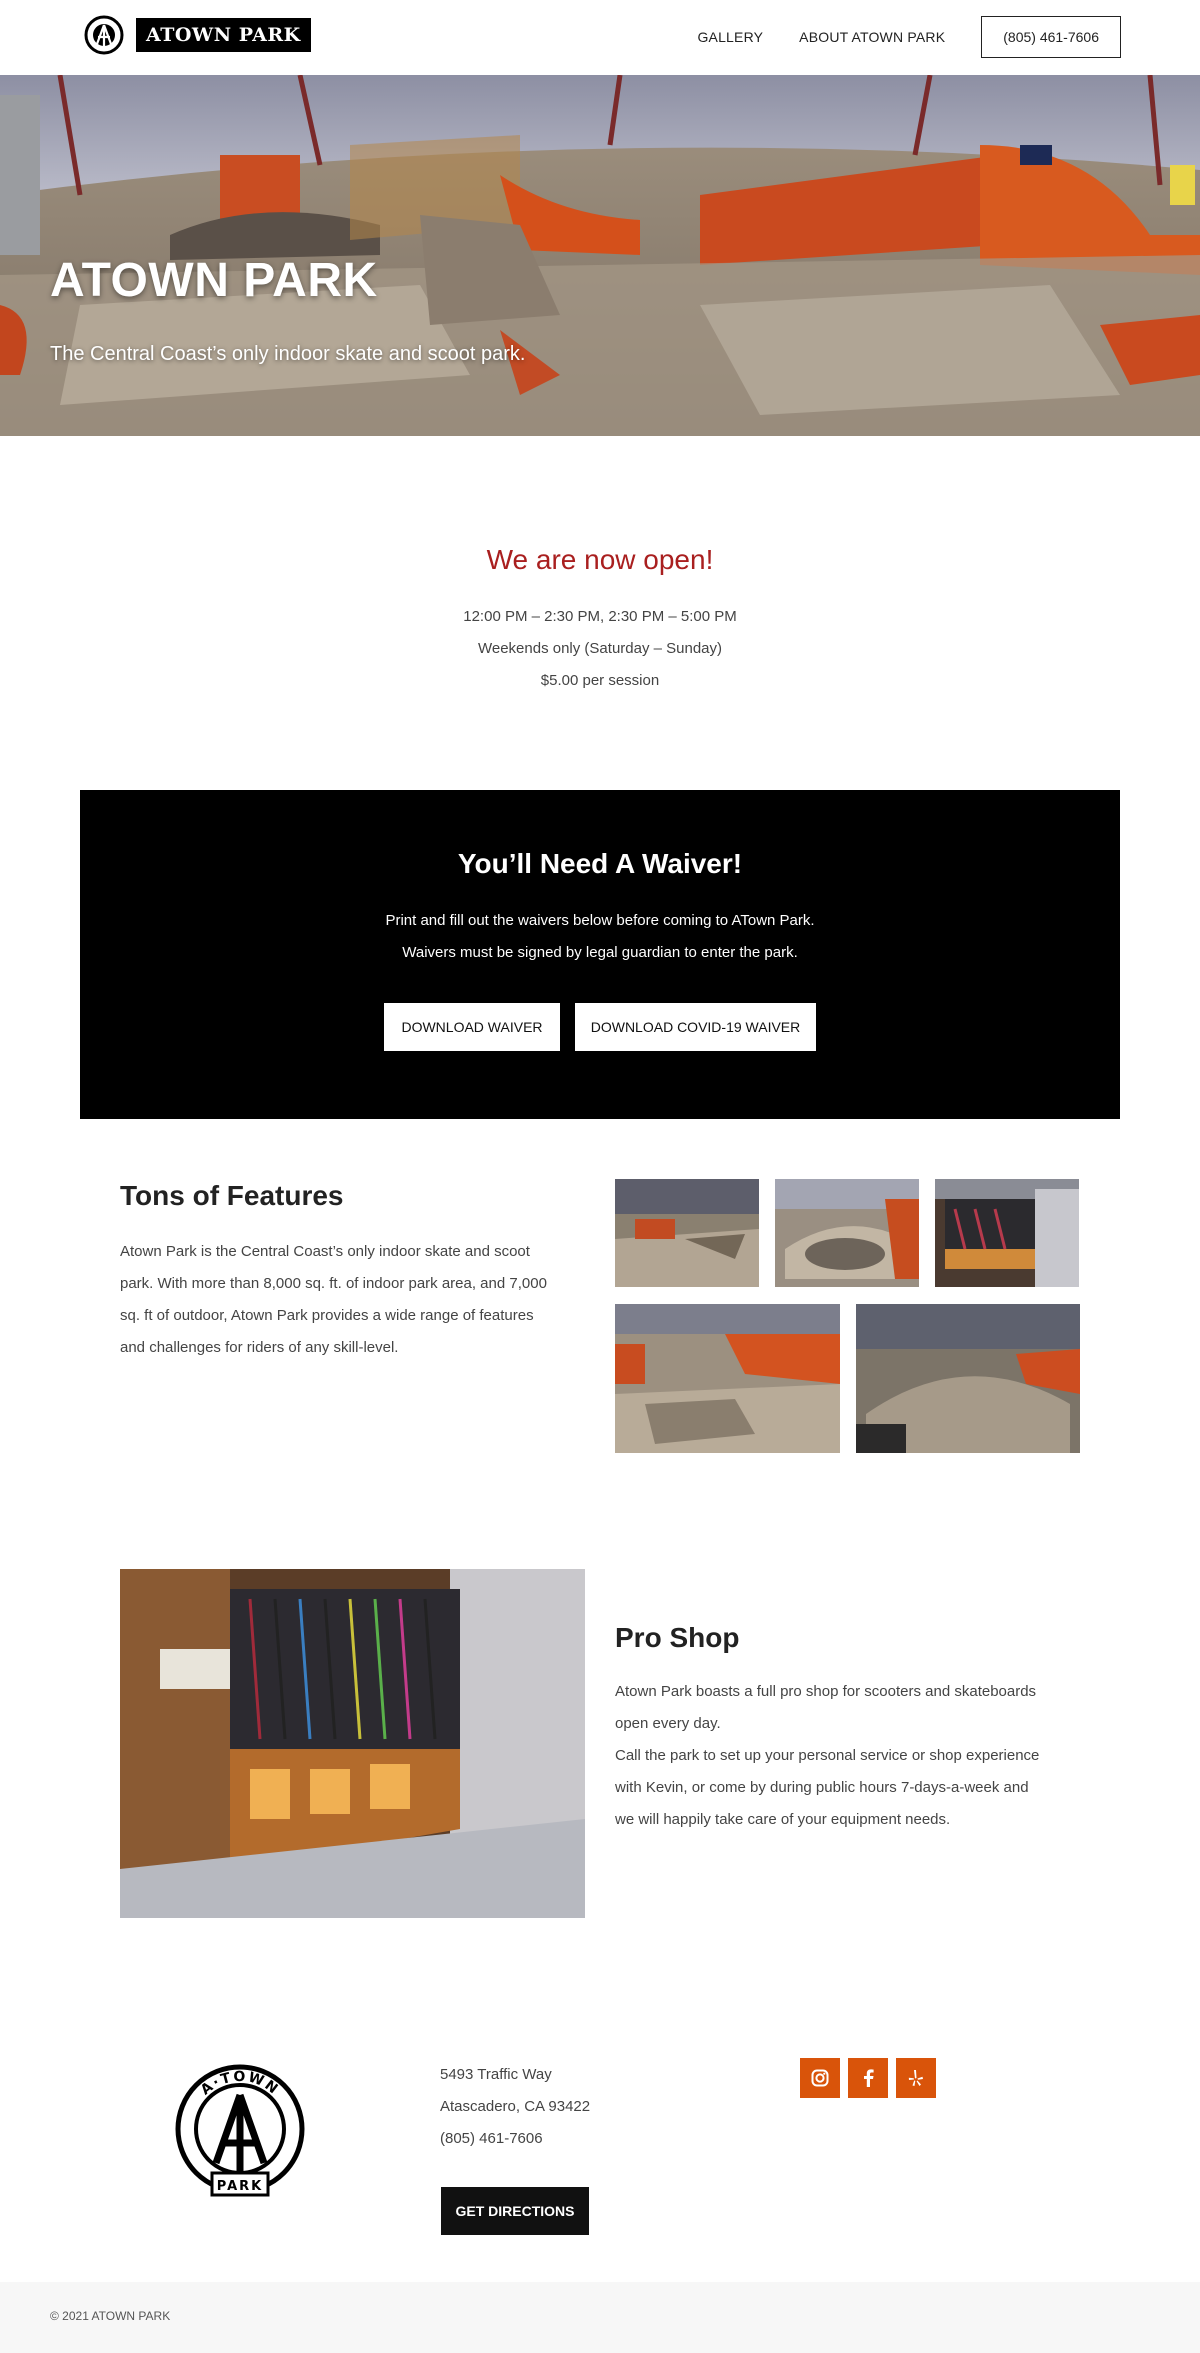 The height and width of the screenshot is (2353, 1200). What do you see at coordinates (104, 35) in the screenshot?
I see `logo-badge-icon` at bounding box center [104, 35].